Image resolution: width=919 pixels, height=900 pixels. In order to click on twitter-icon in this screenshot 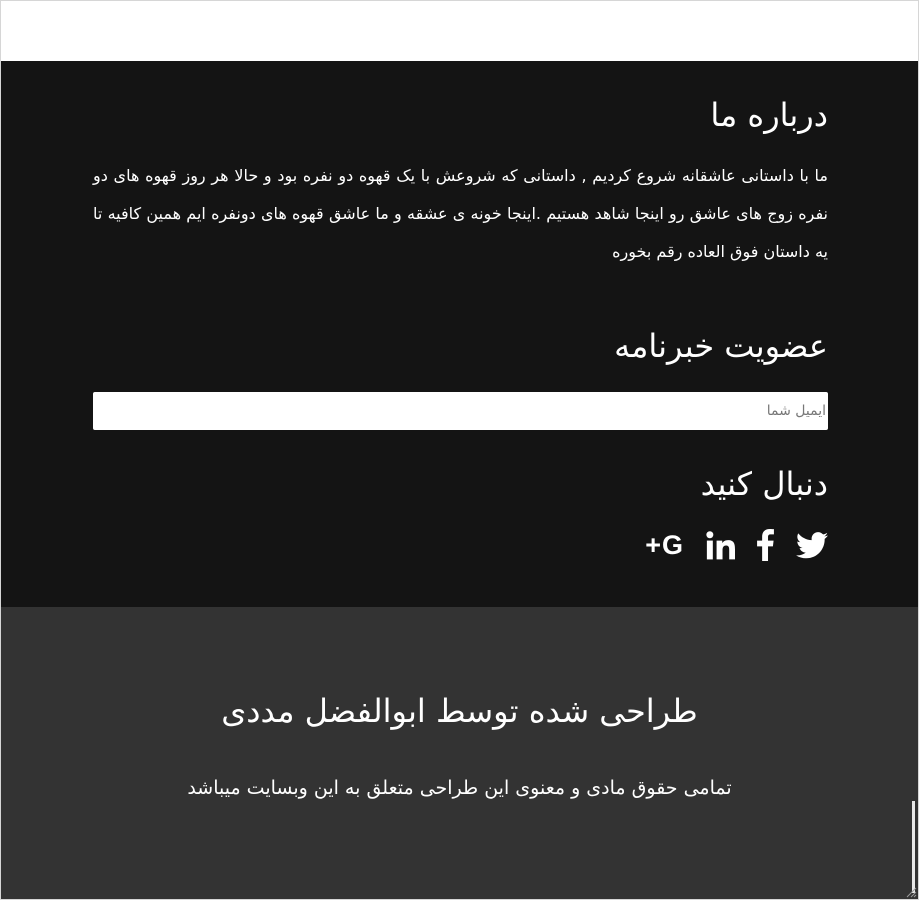, I will do `click(812, 544)`.